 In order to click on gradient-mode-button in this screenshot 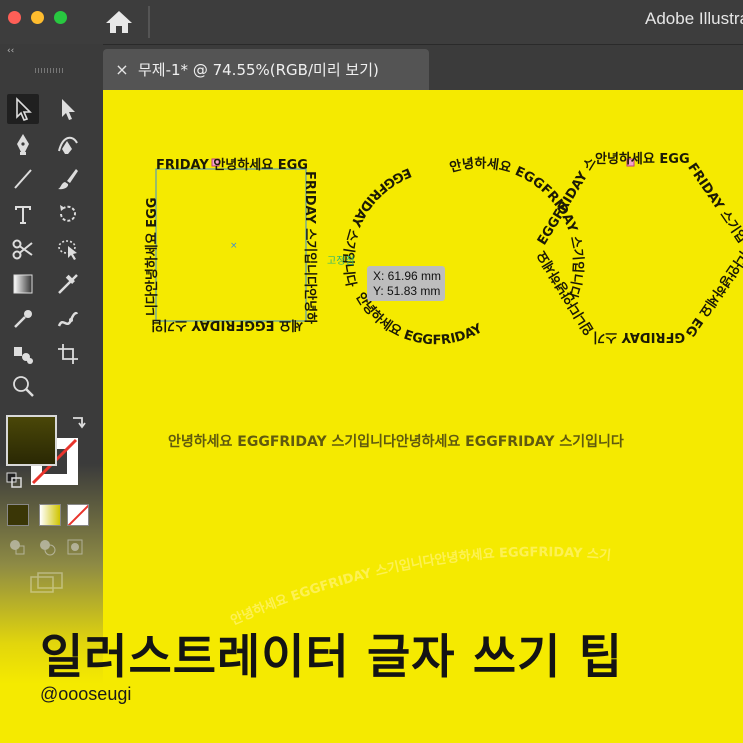, I will do `click(50, 515)`.